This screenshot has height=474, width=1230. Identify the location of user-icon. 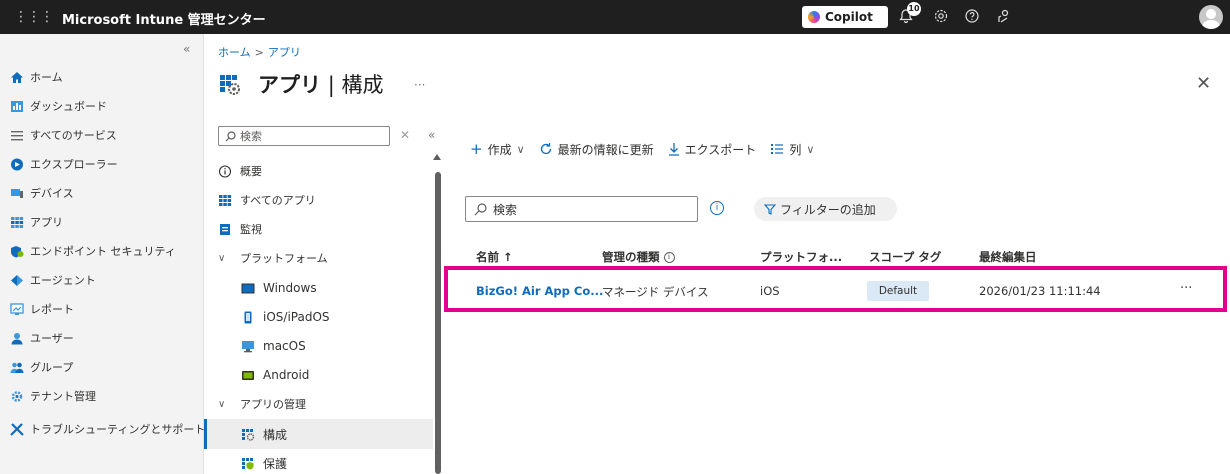
(17, 338).